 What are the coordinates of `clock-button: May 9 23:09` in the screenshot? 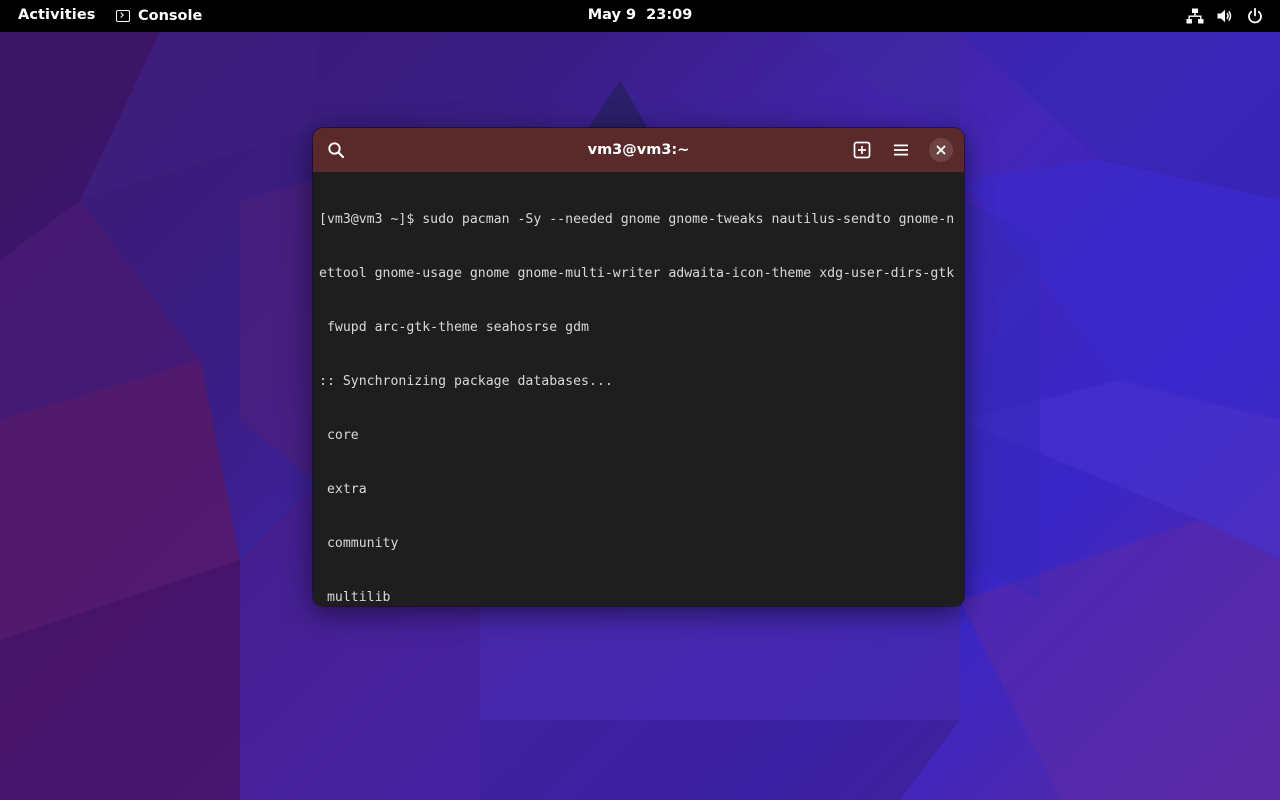 It's located at (640, 15).